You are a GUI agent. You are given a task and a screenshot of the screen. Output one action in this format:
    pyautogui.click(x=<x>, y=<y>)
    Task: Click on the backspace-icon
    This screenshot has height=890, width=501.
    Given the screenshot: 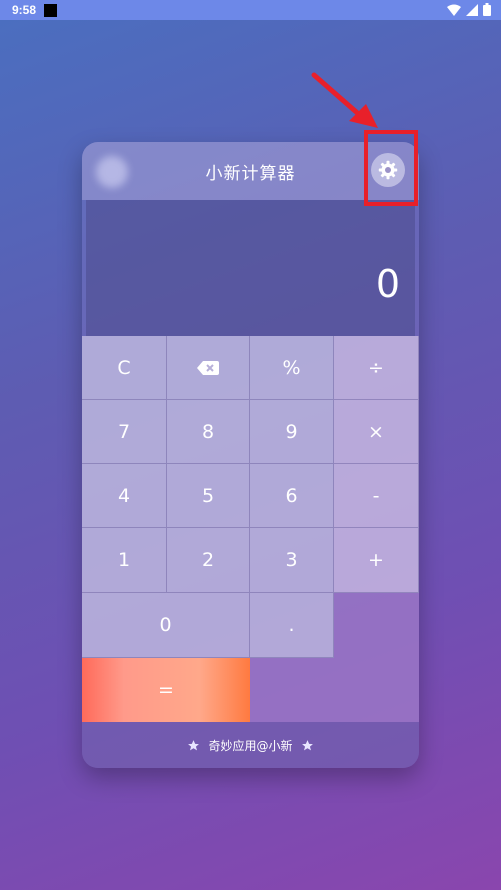 What is the action you would take?
    pyautogui.click(x=208, y=367)
    